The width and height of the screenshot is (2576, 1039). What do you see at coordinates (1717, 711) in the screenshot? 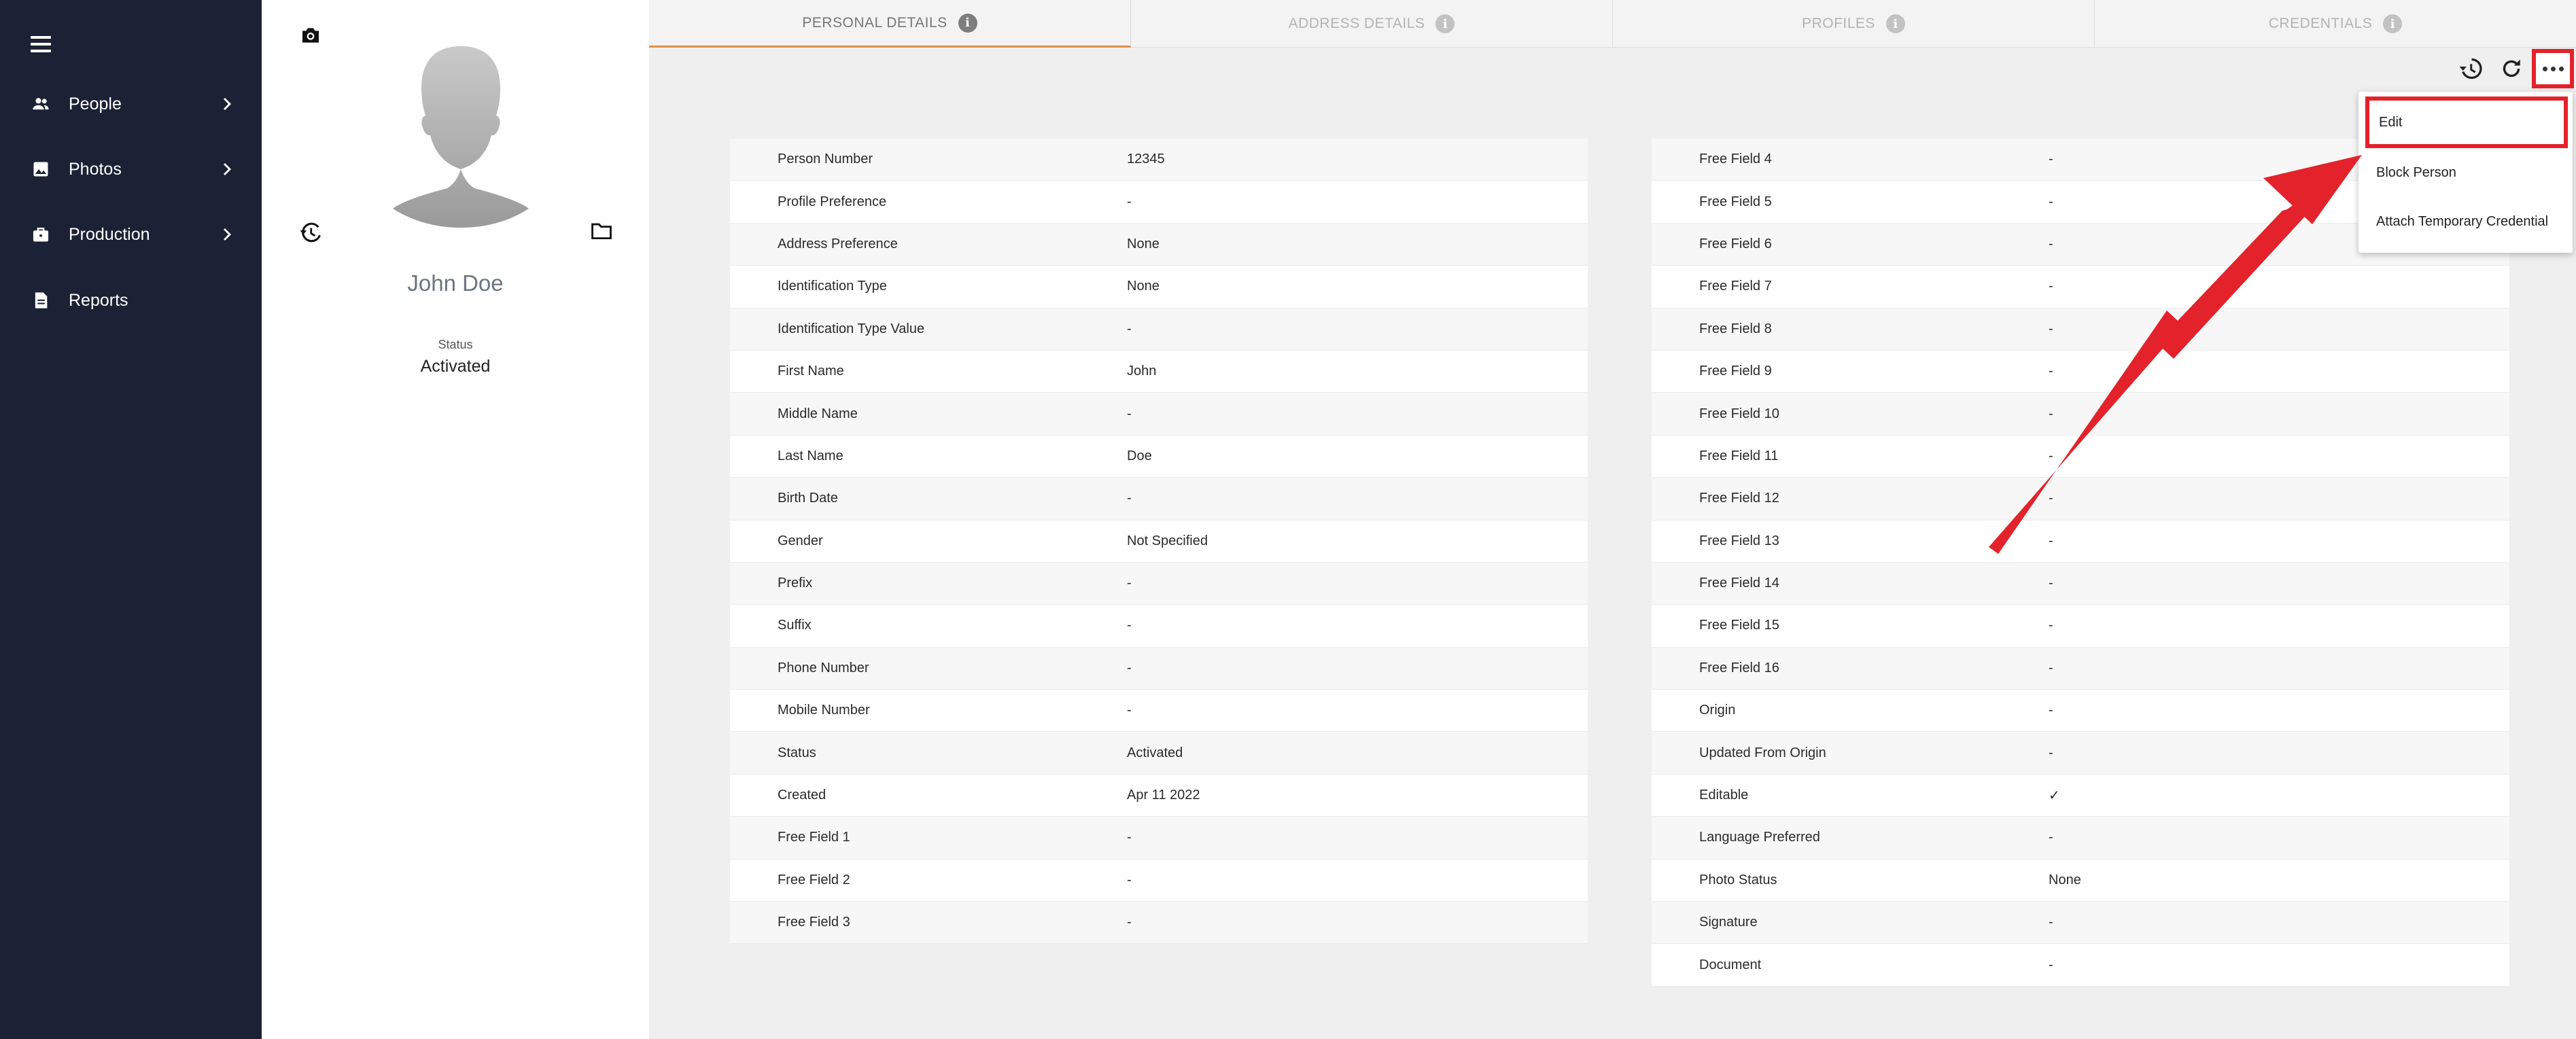
I see `field-label: Origin` at bounding box center [1717, 711].